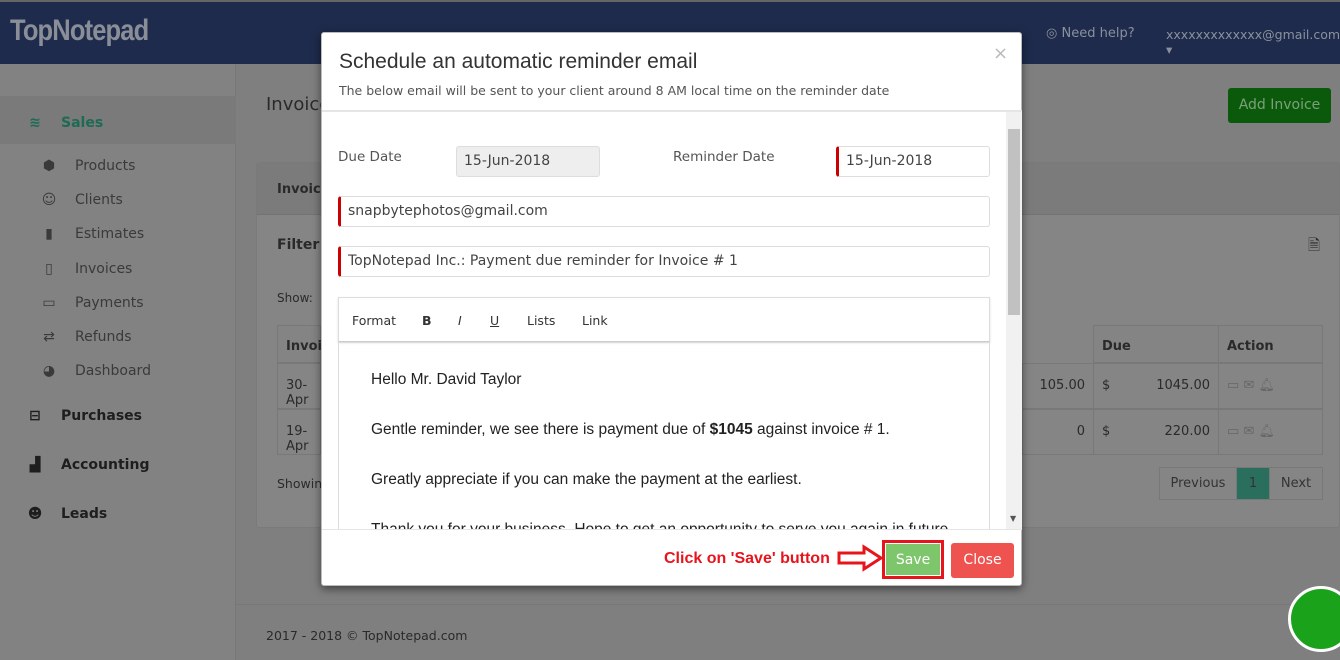 This screenshot has width=1340, height=660. Describe the element at coordinates (1058, 386) in the screenshot. I see `row1-paid: 105.00` at that location.